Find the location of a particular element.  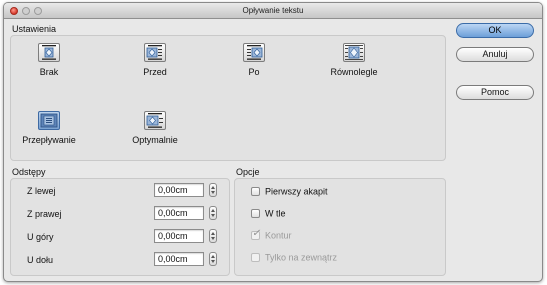

left-spacing-input: 0,00cm is located at coordinates (179, 190).